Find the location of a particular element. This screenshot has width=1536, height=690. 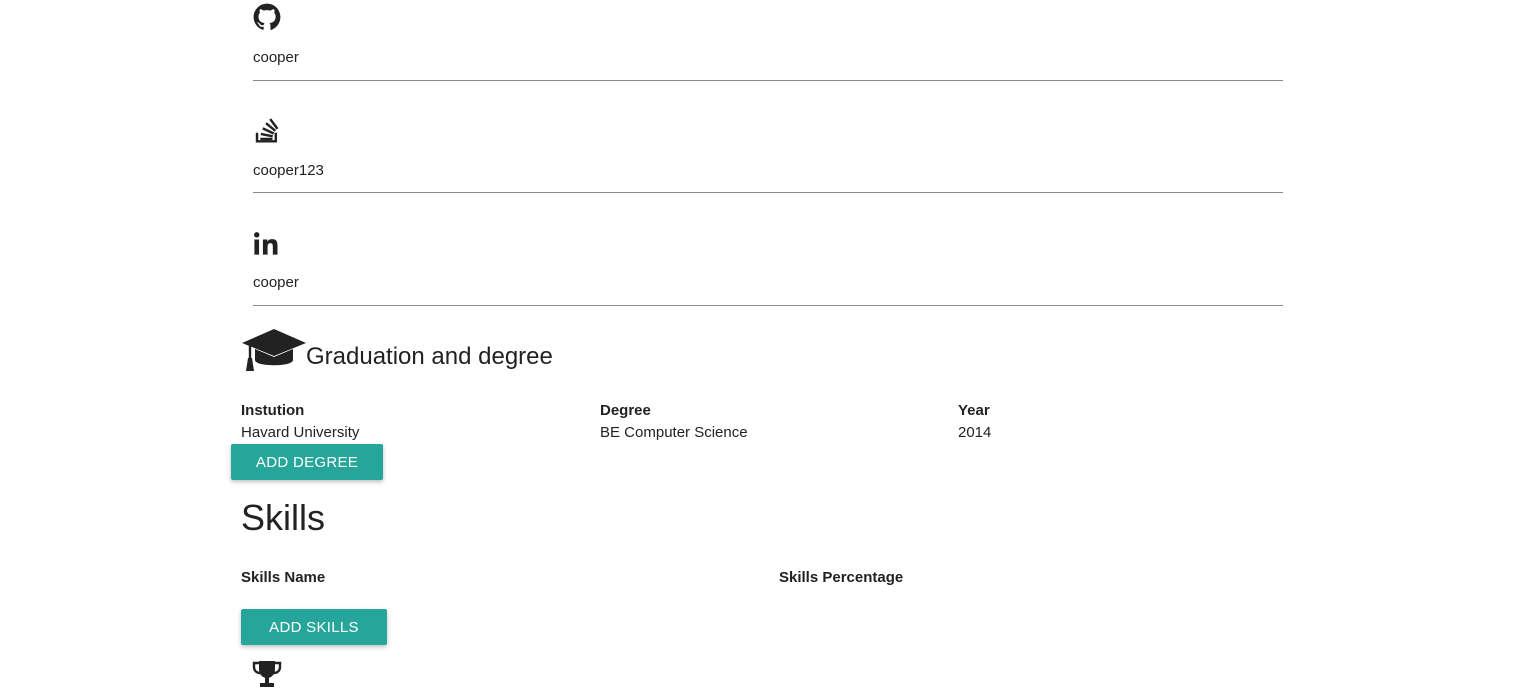

column-header-skills-percentage: Skills Percentage is located at coordinates (841, 577).